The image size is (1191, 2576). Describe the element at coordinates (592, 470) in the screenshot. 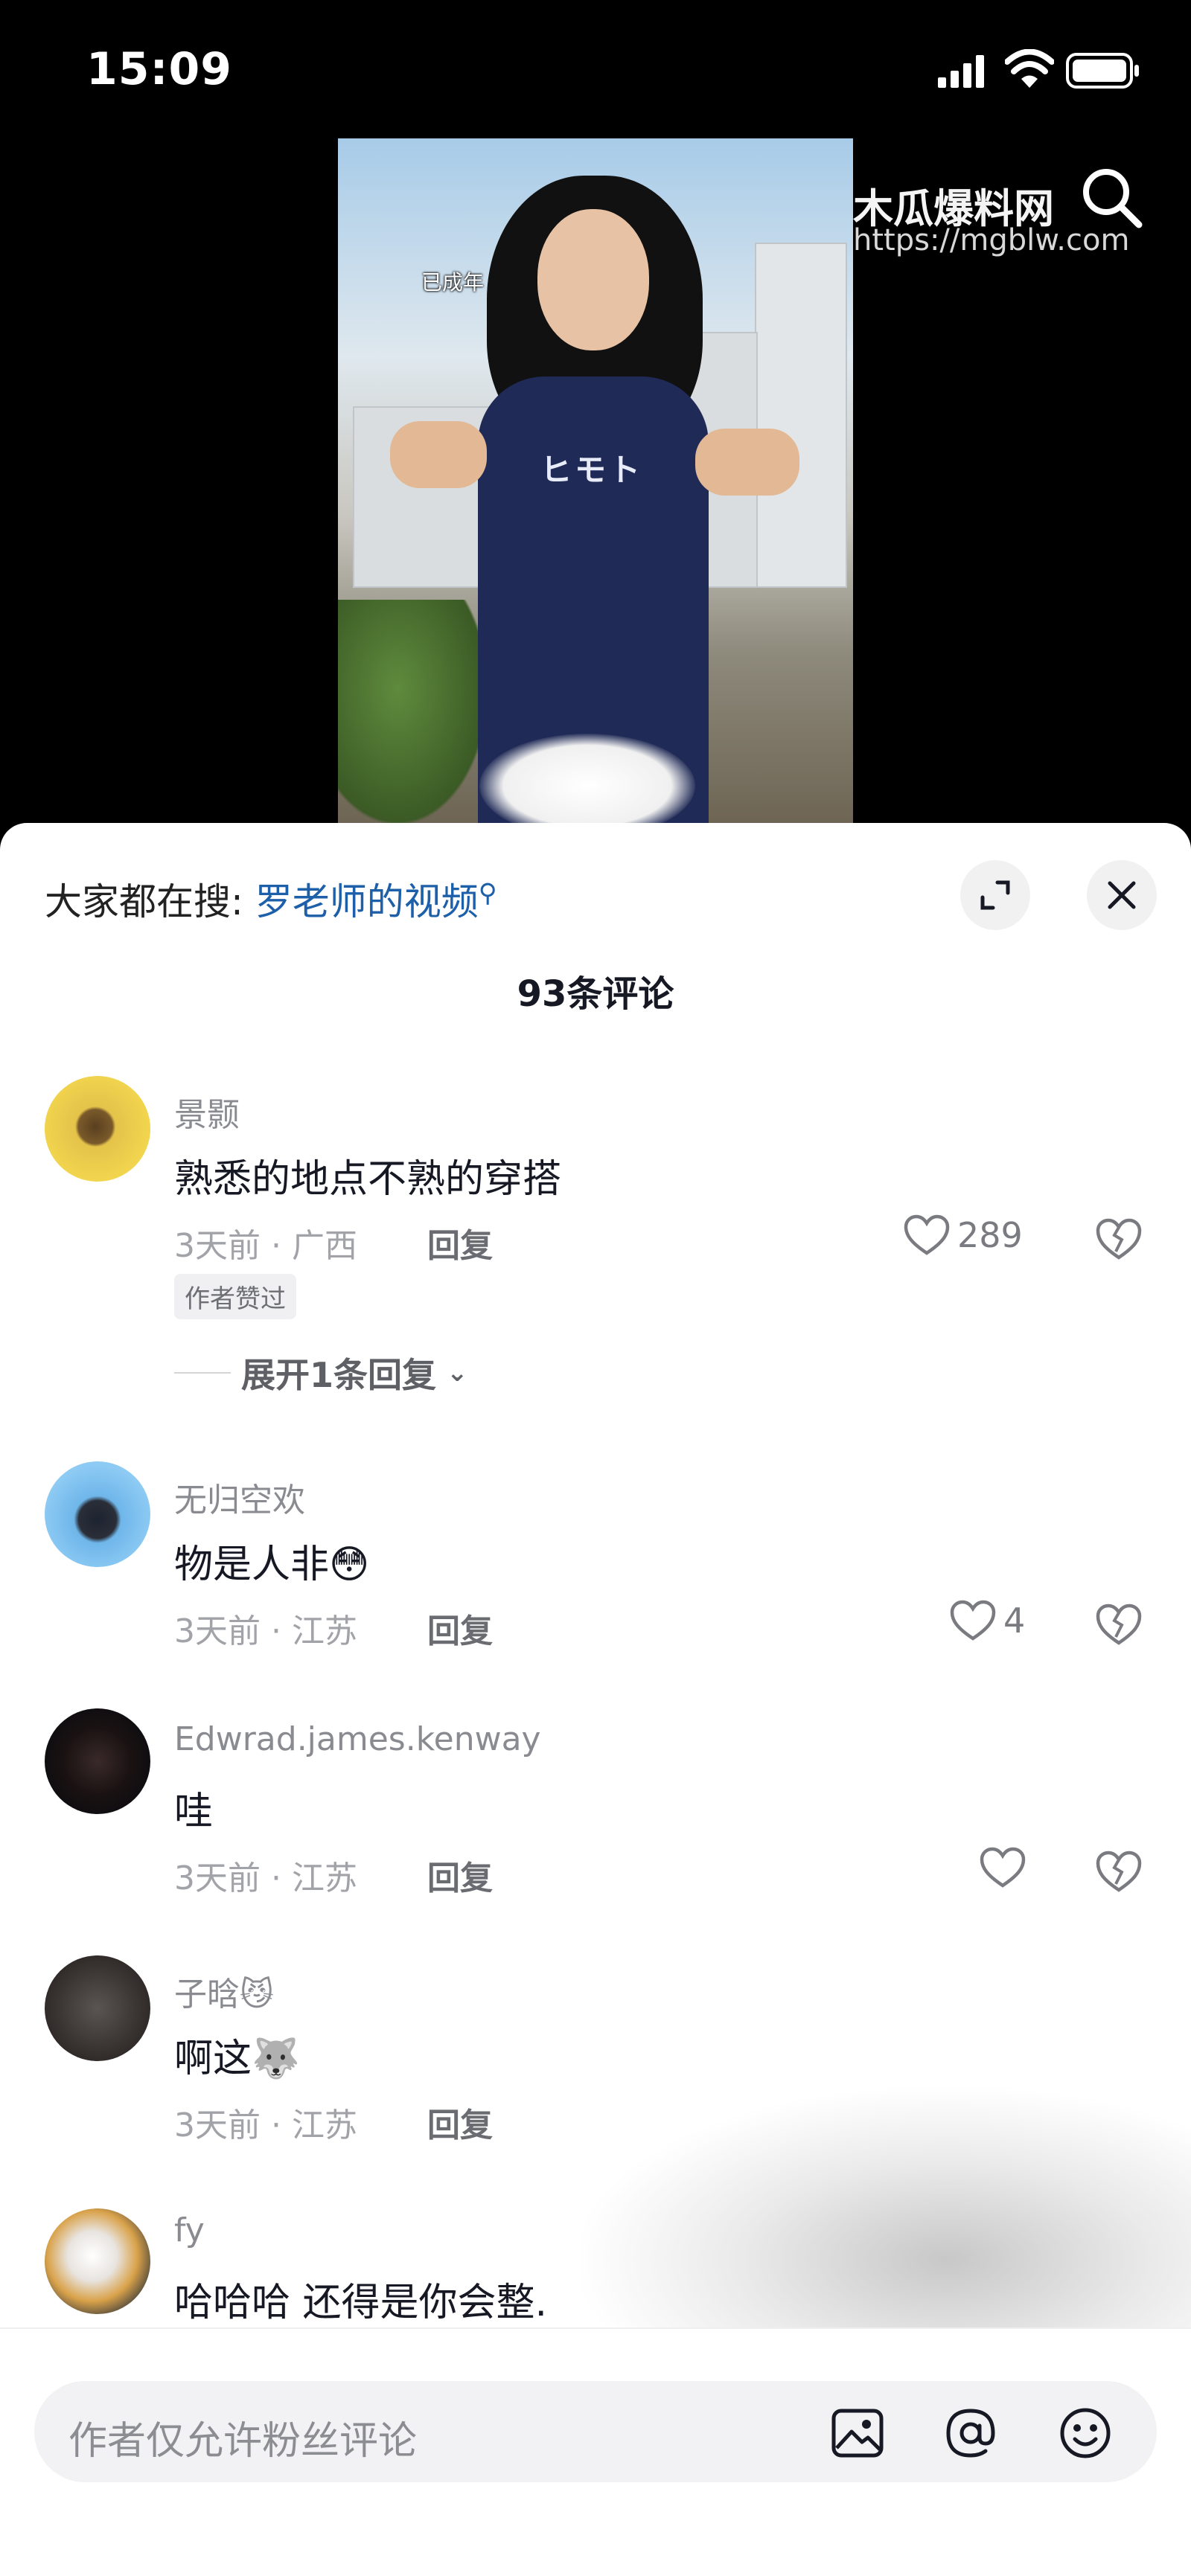

I see `outfit-print: ヒモト` at that location.